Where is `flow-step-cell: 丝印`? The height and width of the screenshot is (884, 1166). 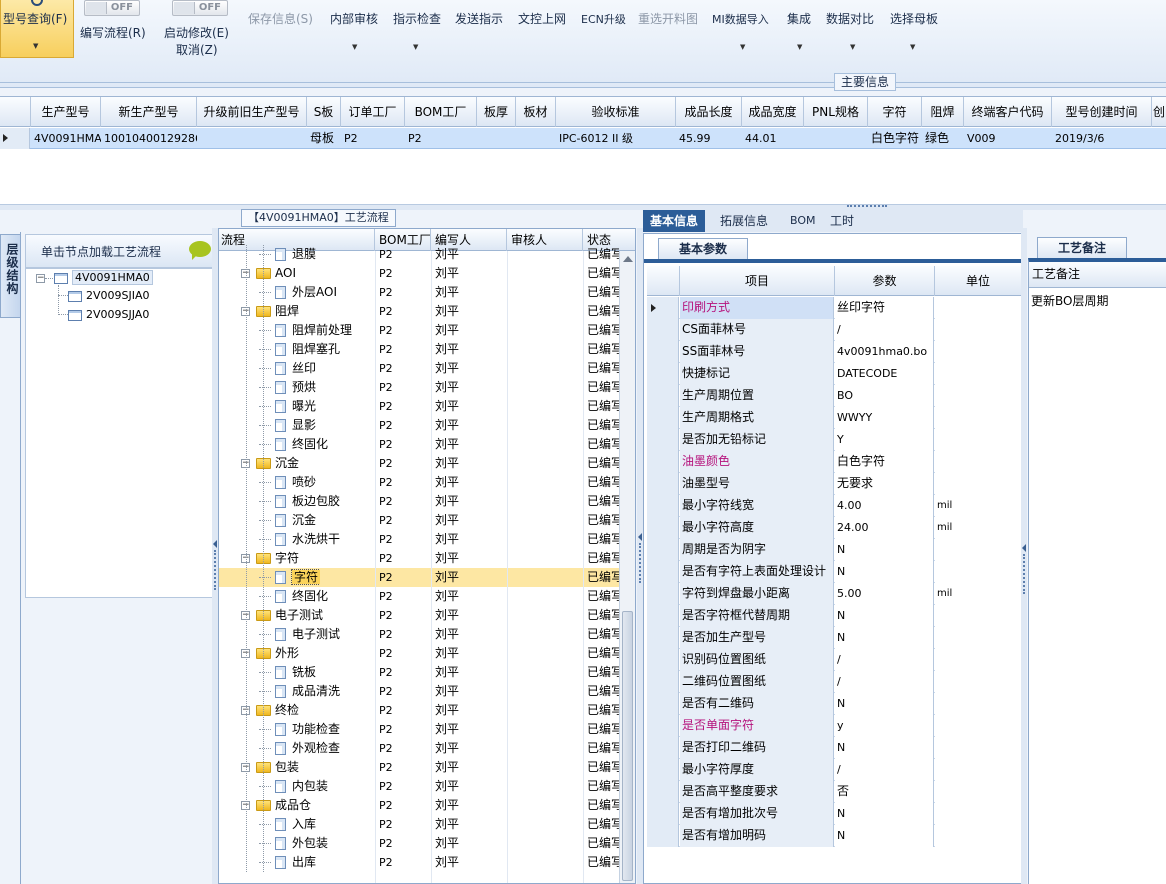
flow-step-cell: 丝印 is located at coordinates (287, 368).